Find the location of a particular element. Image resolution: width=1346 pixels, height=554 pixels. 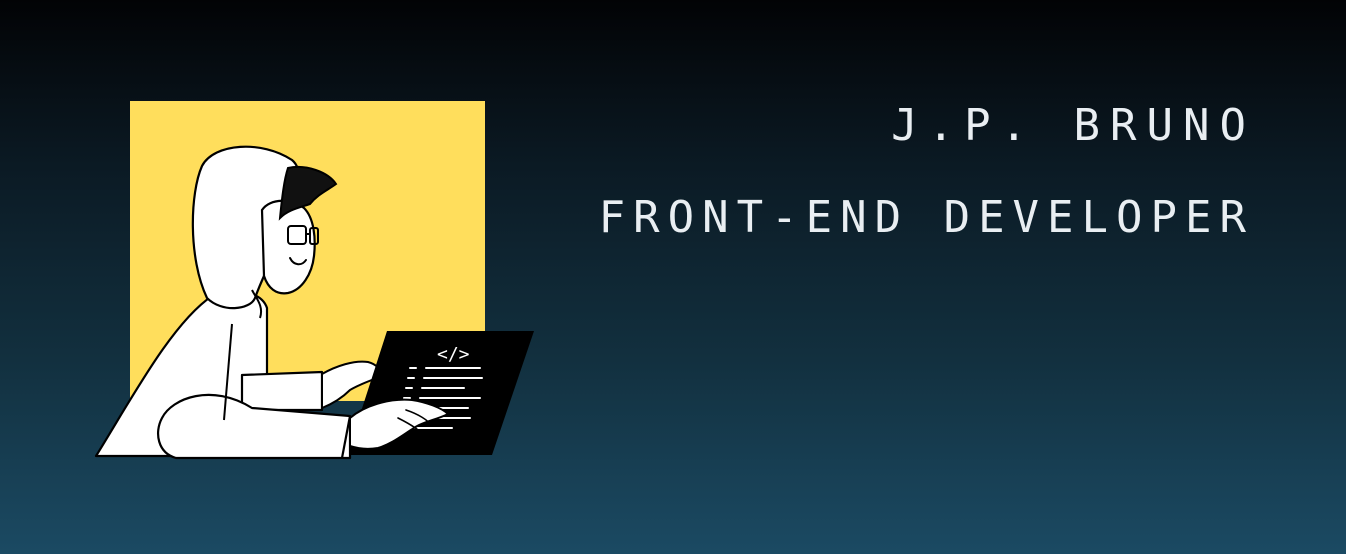

code-symbol: </> is located at coordinates (453, 354).